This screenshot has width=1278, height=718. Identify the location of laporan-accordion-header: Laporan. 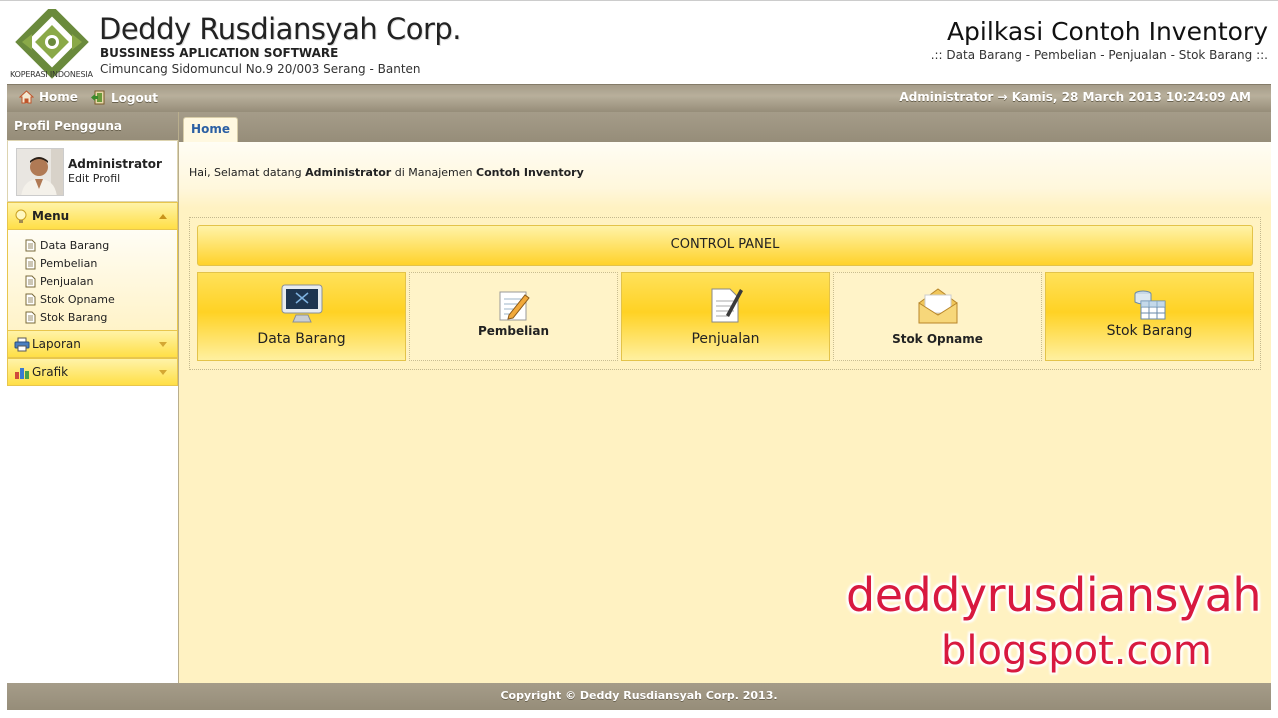
(92, 344).